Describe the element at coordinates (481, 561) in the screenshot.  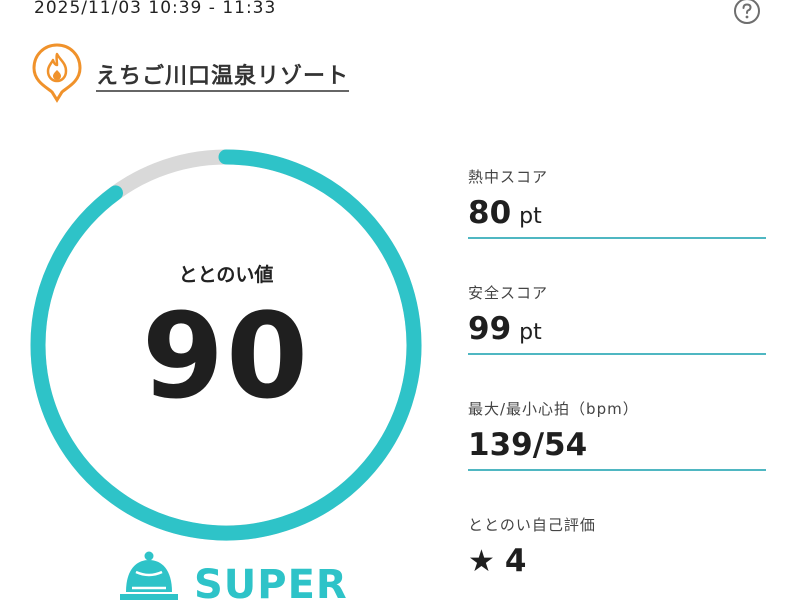
I see `star-icon: ★` at that location.